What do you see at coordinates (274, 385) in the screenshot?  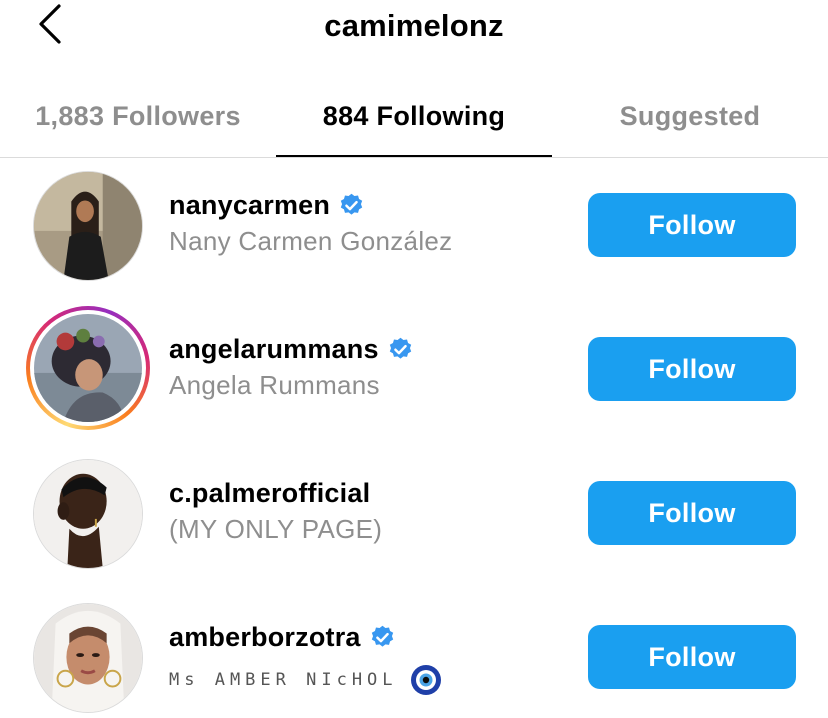 I see `full-name: Angela Rummans` at bounding box center [274, 385].